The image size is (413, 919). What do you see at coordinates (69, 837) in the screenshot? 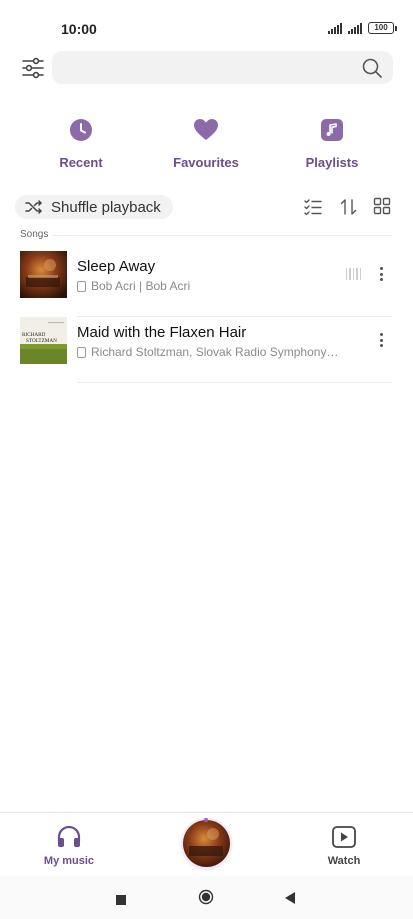
I see `headphones-icon` at bounding box center [69, 837].